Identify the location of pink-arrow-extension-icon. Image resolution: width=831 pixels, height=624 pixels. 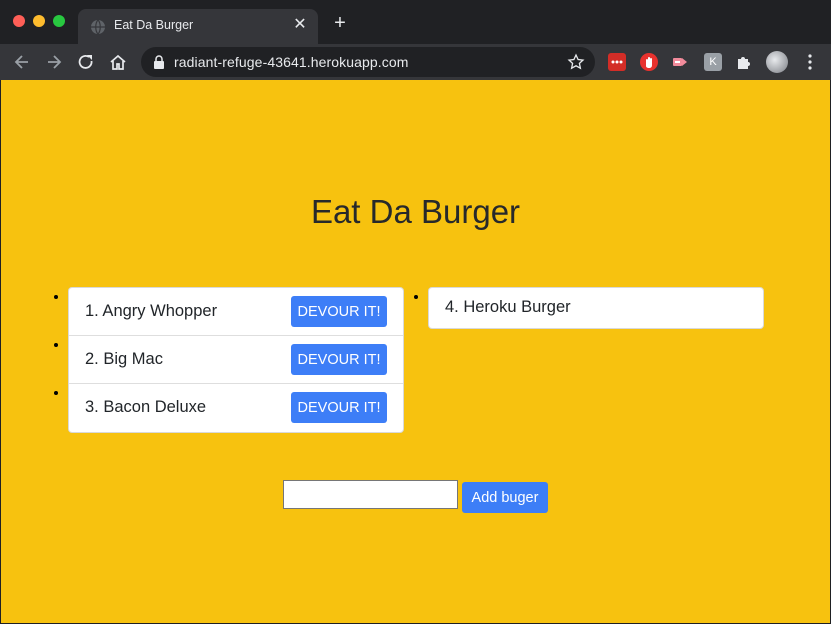
(680, 62).